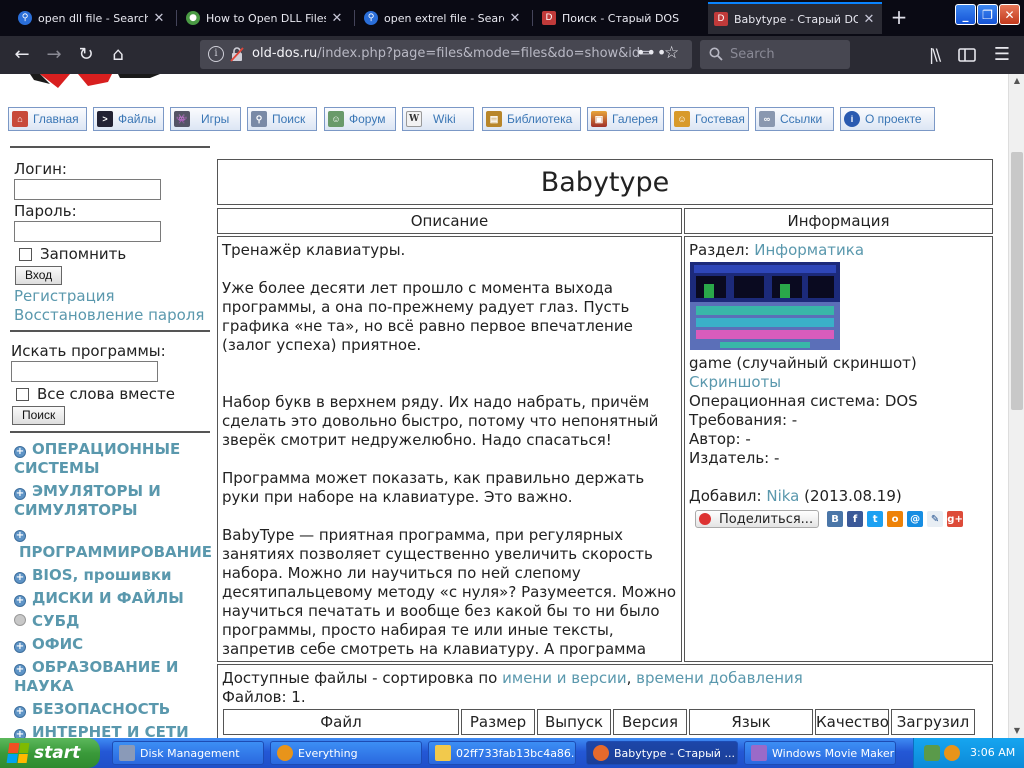 The height and width of the screenshot is (768, 1024). Describe the element at coordinates (112, 315) in the screenshot. I see `restore-password-link: Восстановление пароля` at that location.